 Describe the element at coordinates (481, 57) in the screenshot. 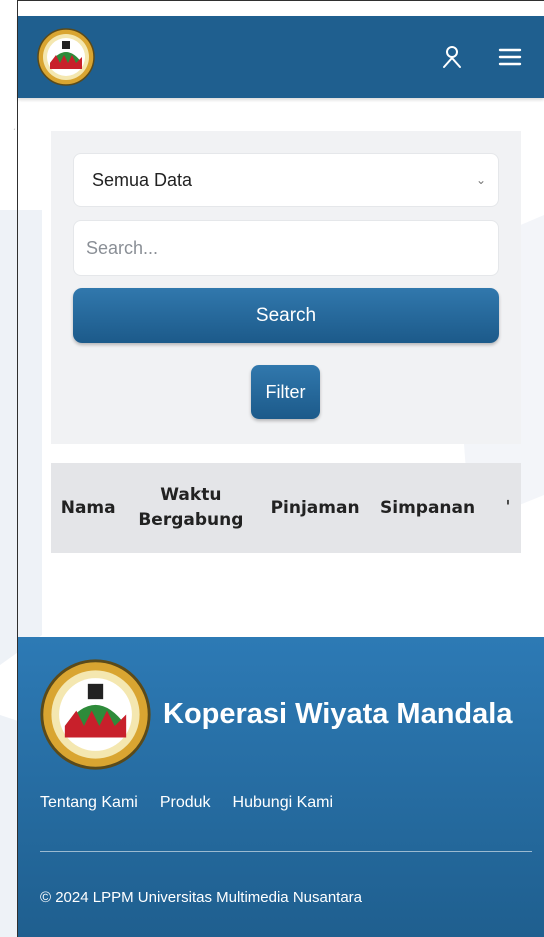

I see `nav-icon-group` at that location.